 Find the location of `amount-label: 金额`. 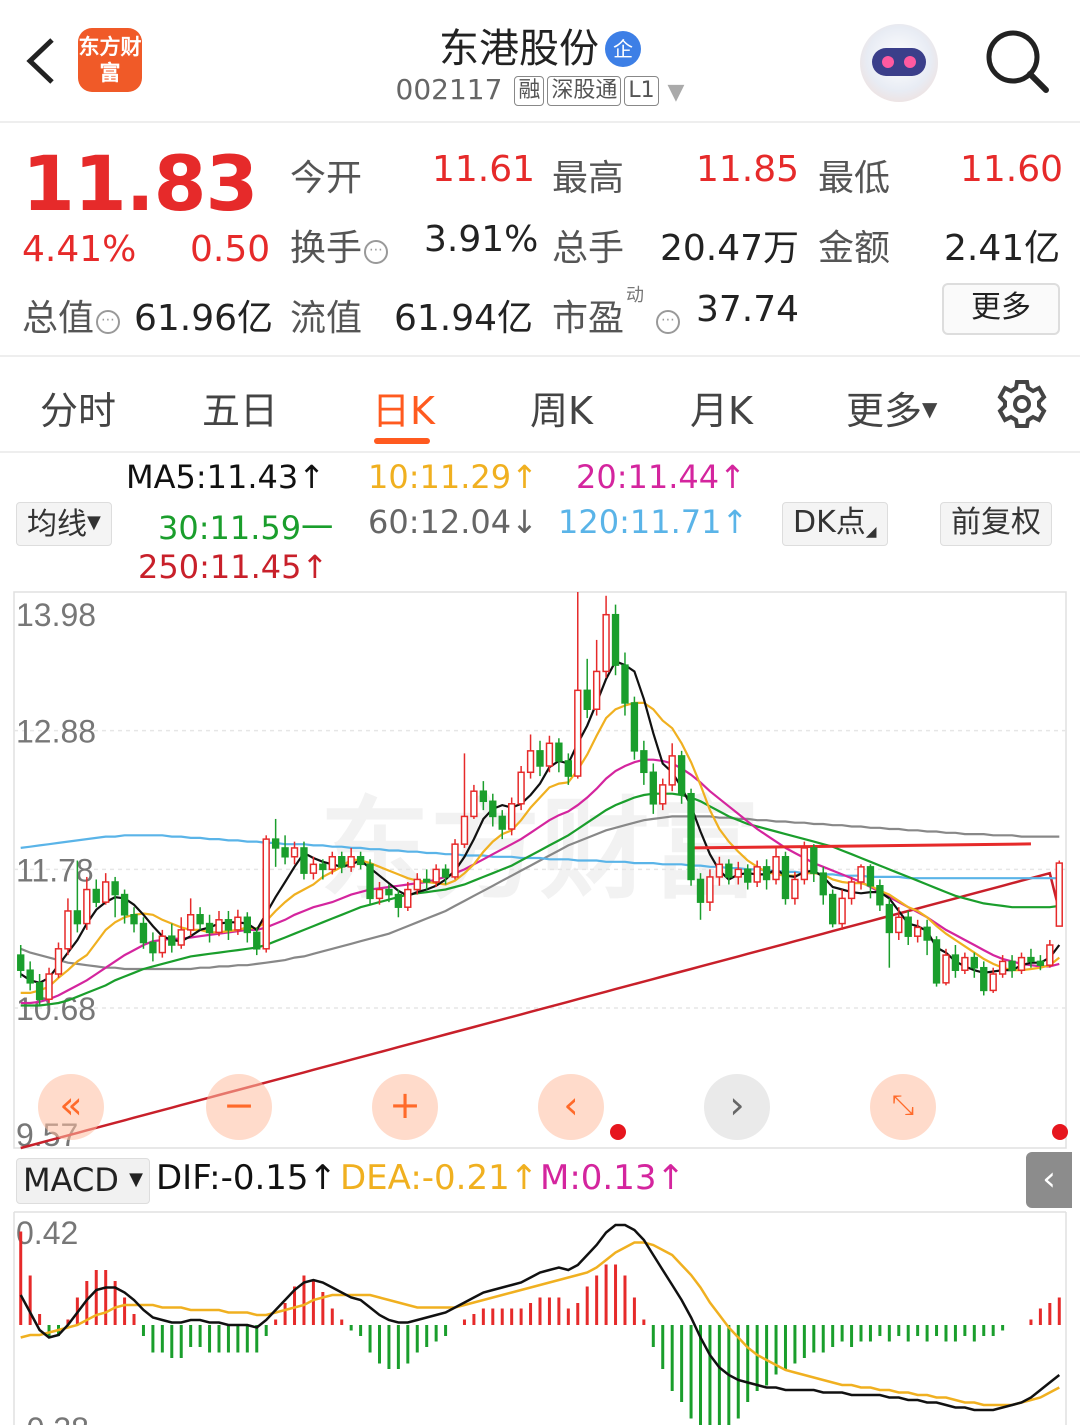

amount-label: 金额 is located at coordinates (854, 248).